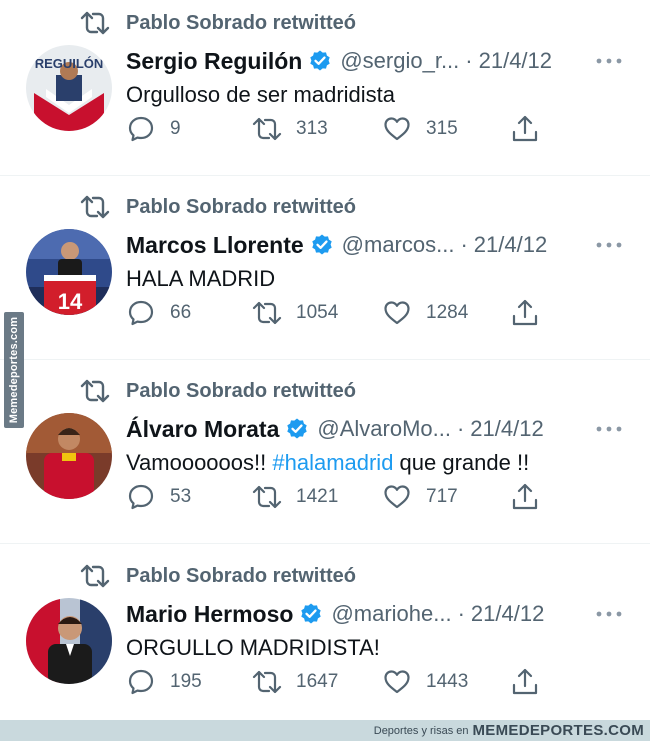 The height and width of the screenshot is (741, 650). Describe the element at coordinates (420, 497) in the screenshot. I see `like-button: 717` at that location.